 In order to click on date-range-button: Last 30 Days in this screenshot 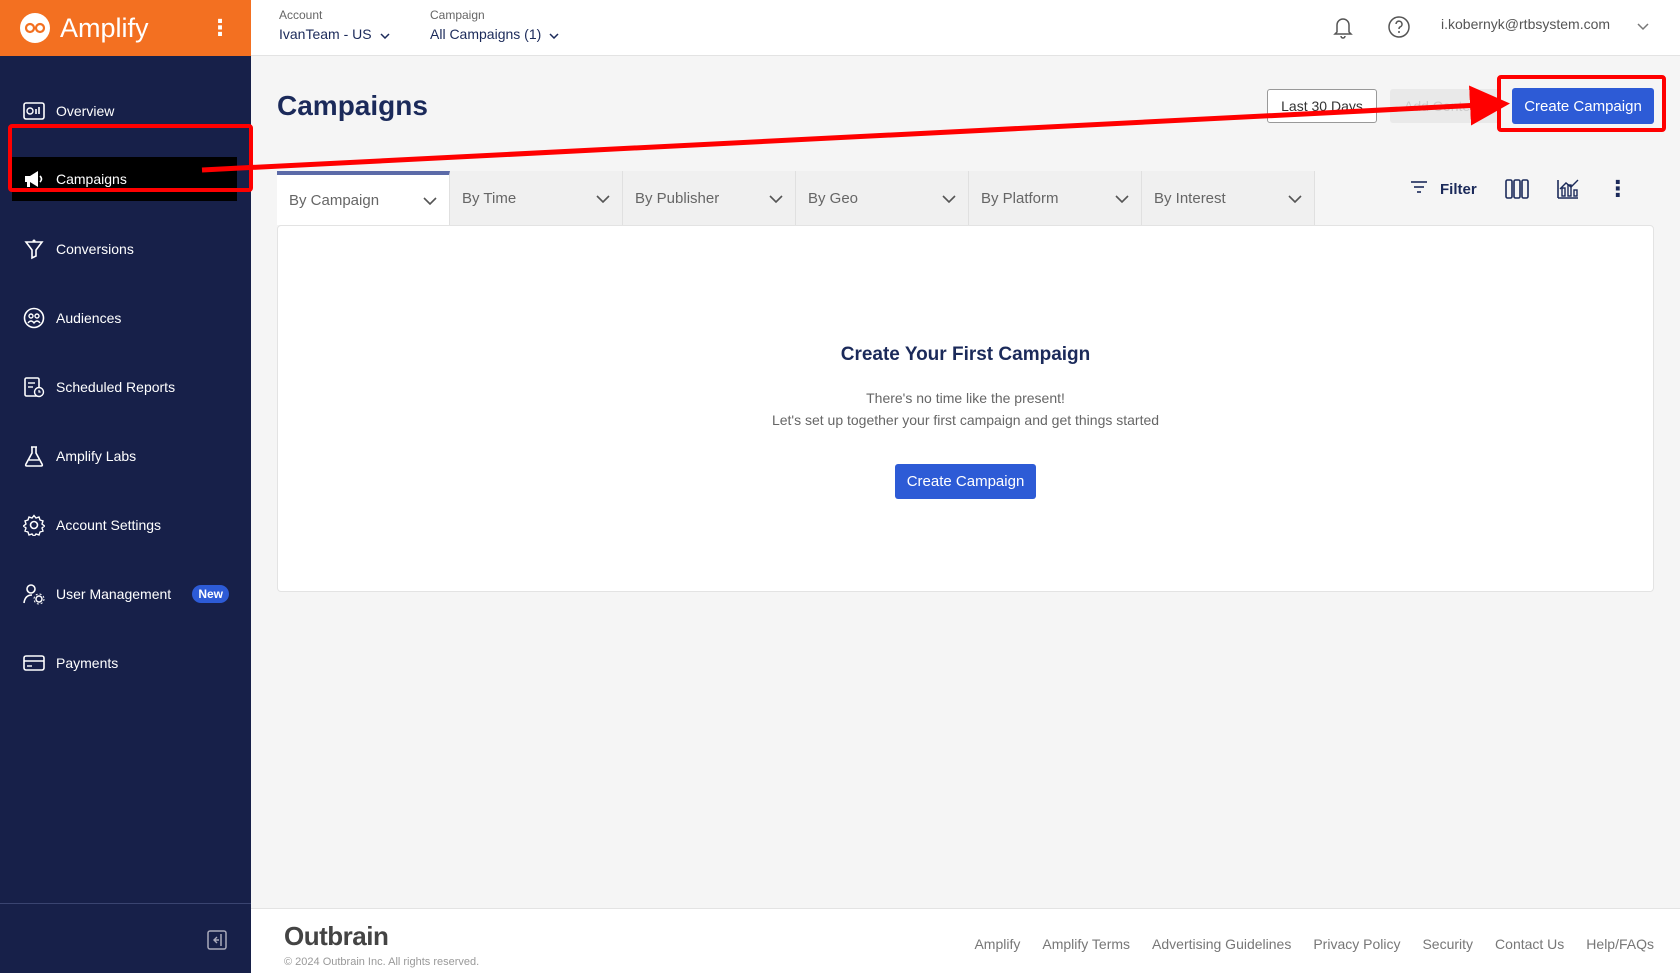, I will do `click(1322, 106)`.